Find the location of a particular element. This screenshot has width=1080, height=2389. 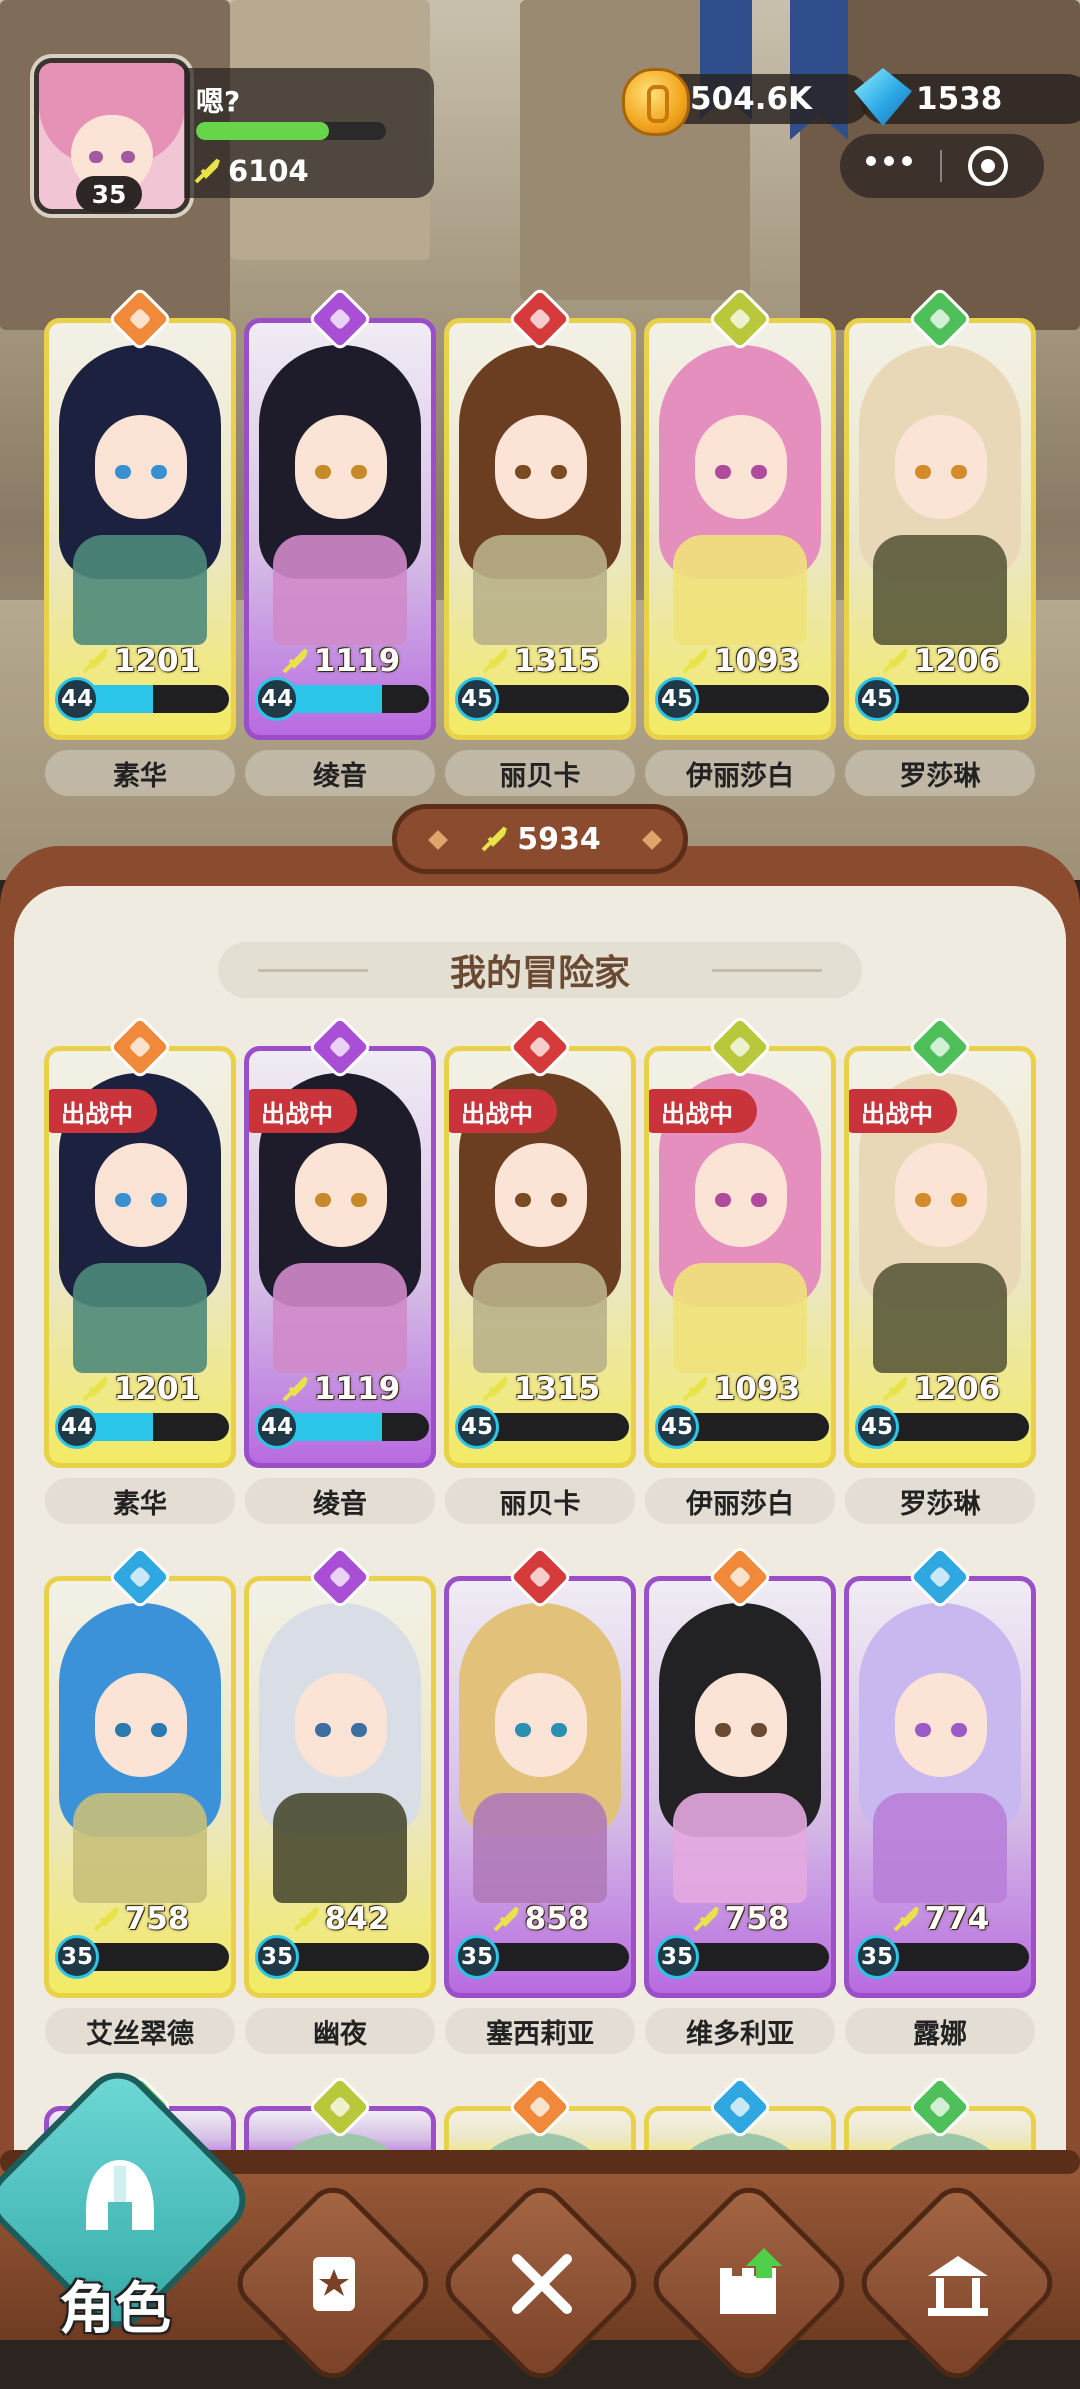

hero-power: 1201 is located at coordinates (140, 1389).